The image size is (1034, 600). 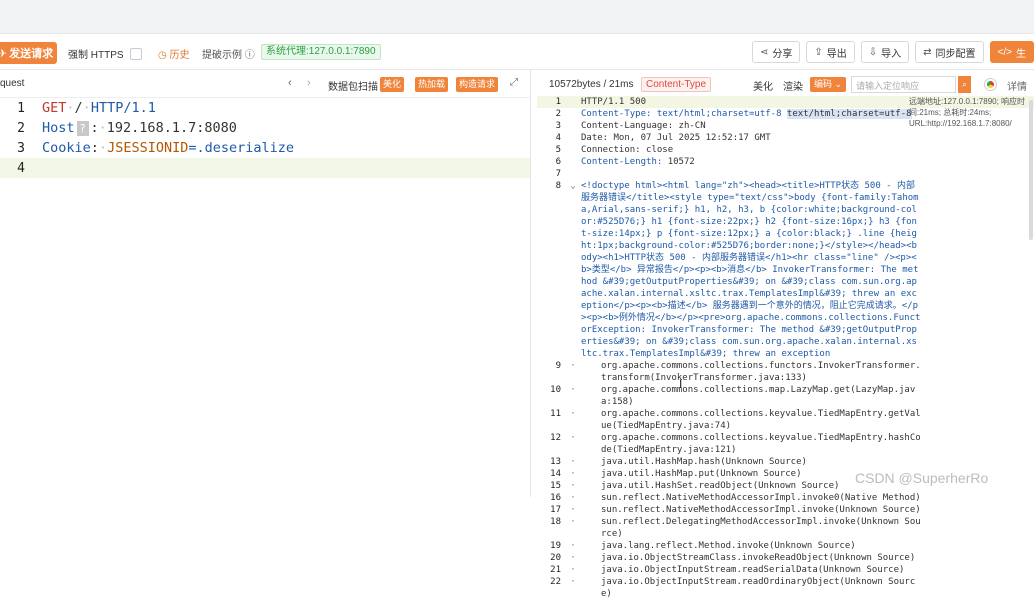 I want to click on packet-scan-button: 数据包扫描, so click(x=353, y=85).